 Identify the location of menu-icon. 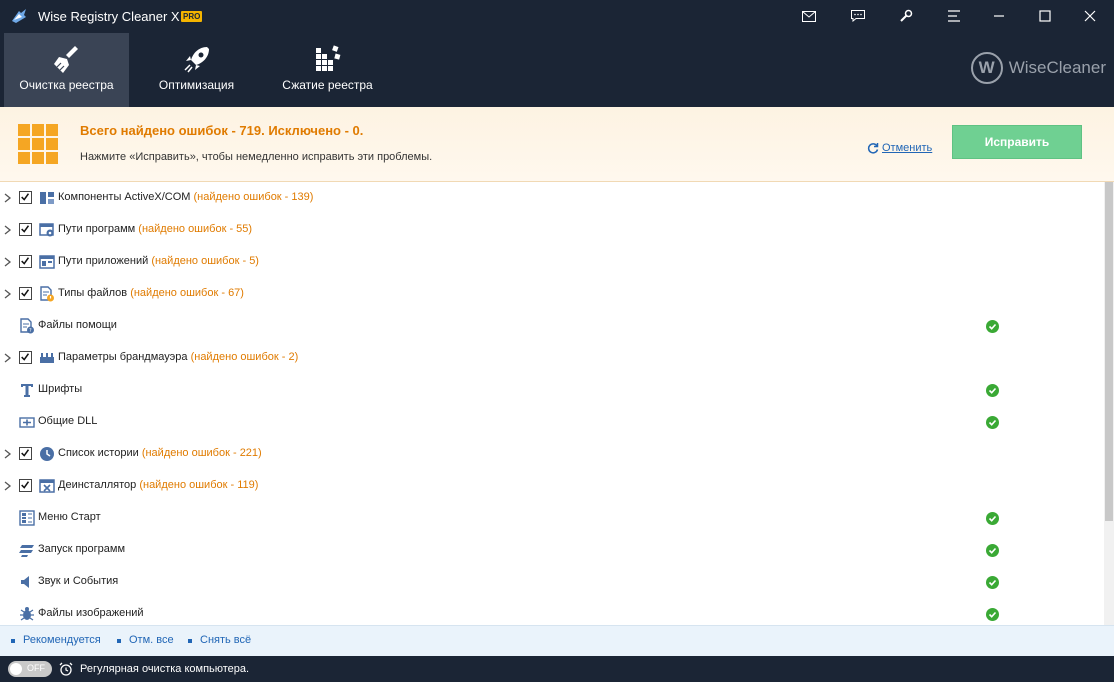
(954, 16).